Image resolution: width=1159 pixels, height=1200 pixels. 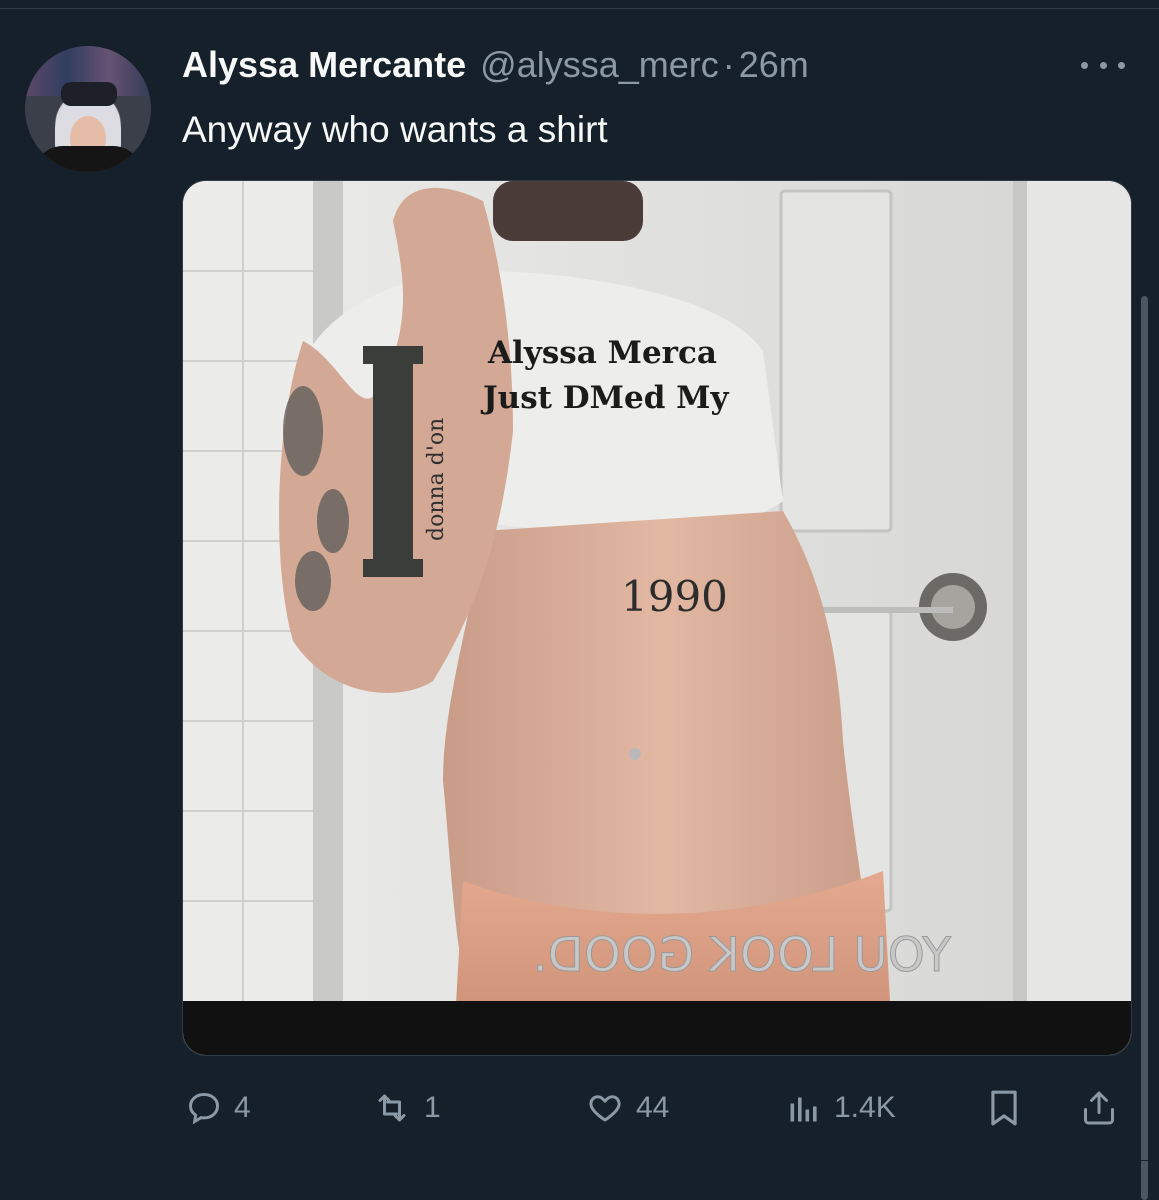 What do you see at coordinates (242, 1107) in the screenshot?
I see `reply-count: 4` at bounding box center [242, 1107].